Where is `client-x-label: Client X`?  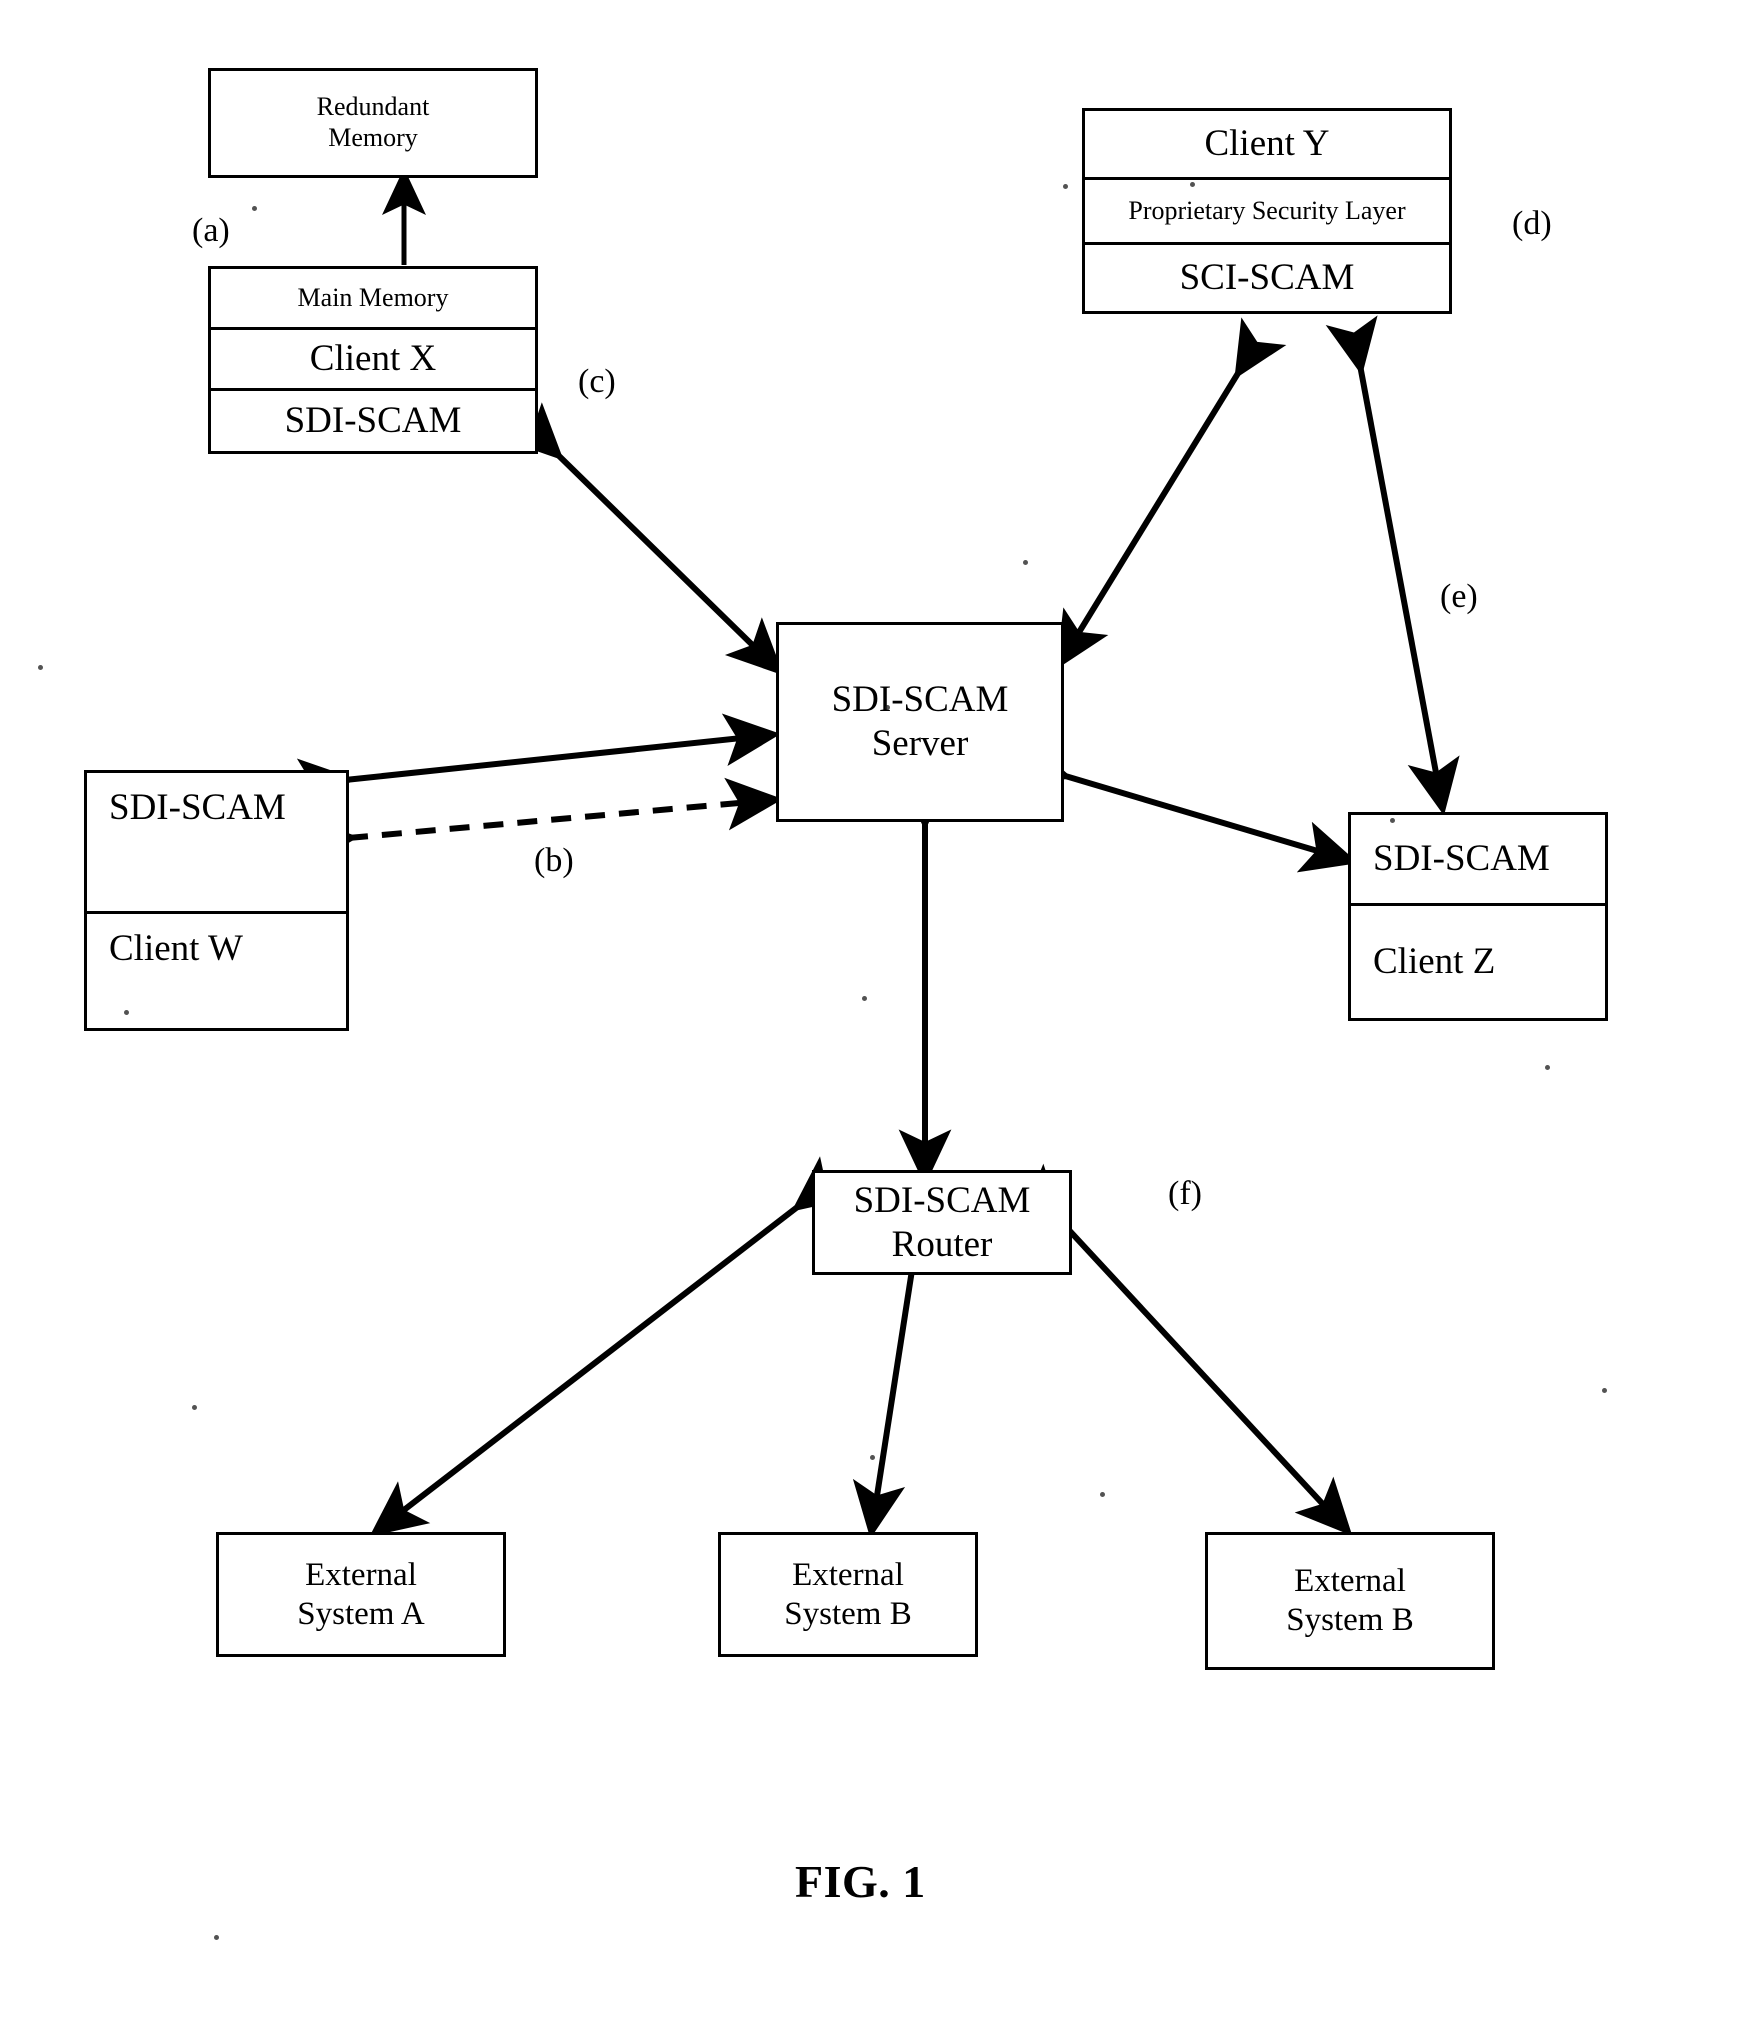
client-x-label: Client X is located at coordinates (373, 359).